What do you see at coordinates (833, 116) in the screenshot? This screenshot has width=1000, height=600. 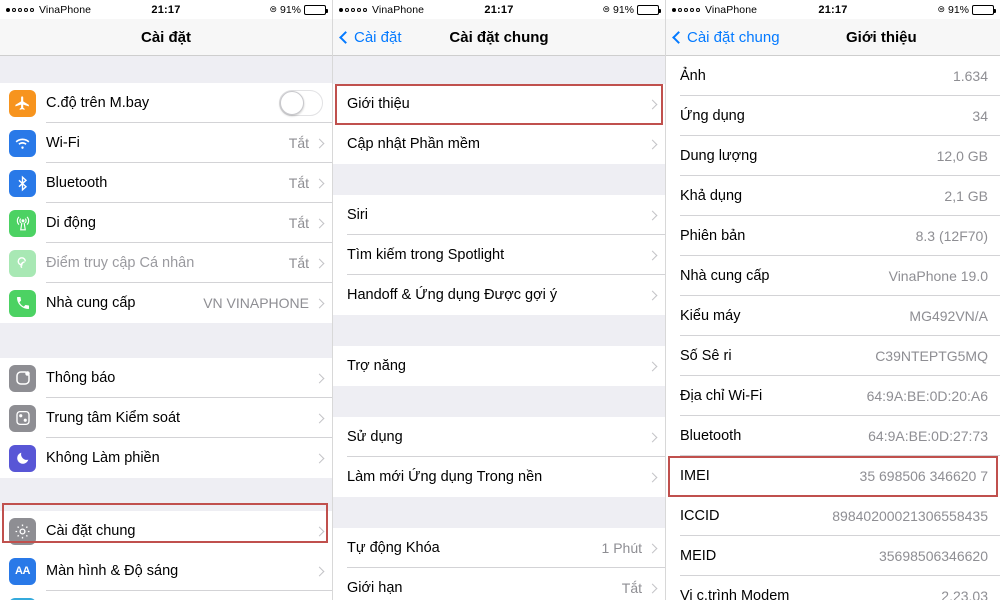 I see `row-applications: Ứng dụng 34` at bounding box center [833, 116].